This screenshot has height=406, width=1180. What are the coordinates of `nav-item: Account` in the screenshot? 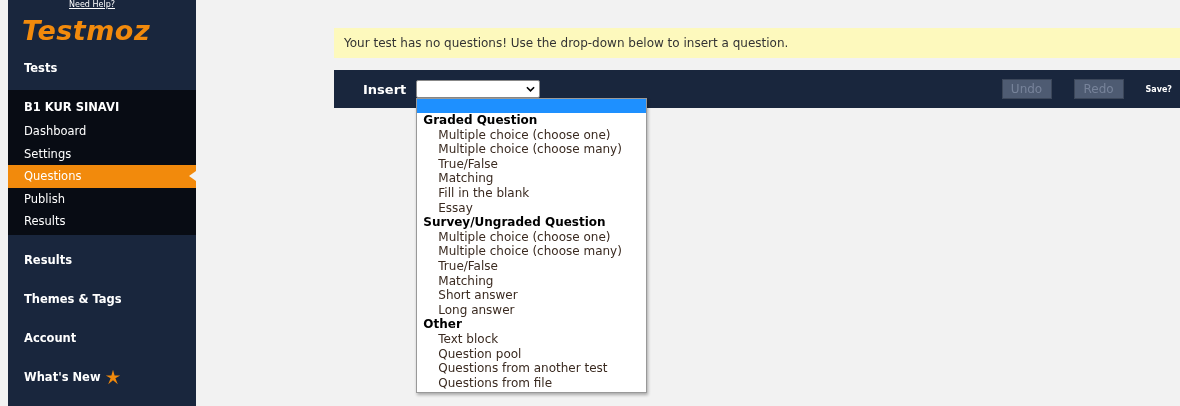 It's located at (102, 338).